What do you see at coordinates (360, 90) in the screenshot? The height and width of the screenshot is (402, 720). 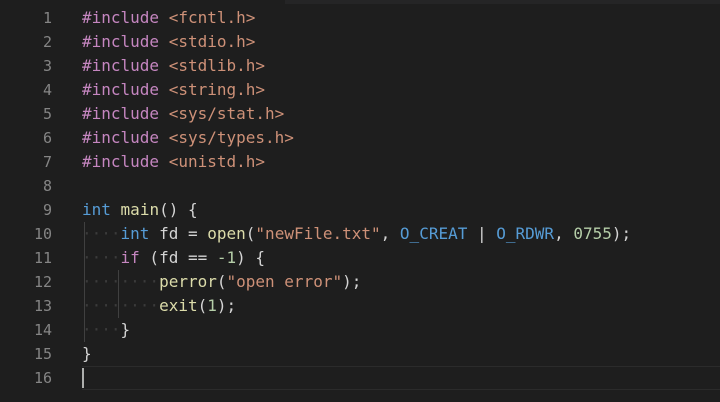 I see `code-line: 4 #include <string.h>` at bounding box center [360, 90].